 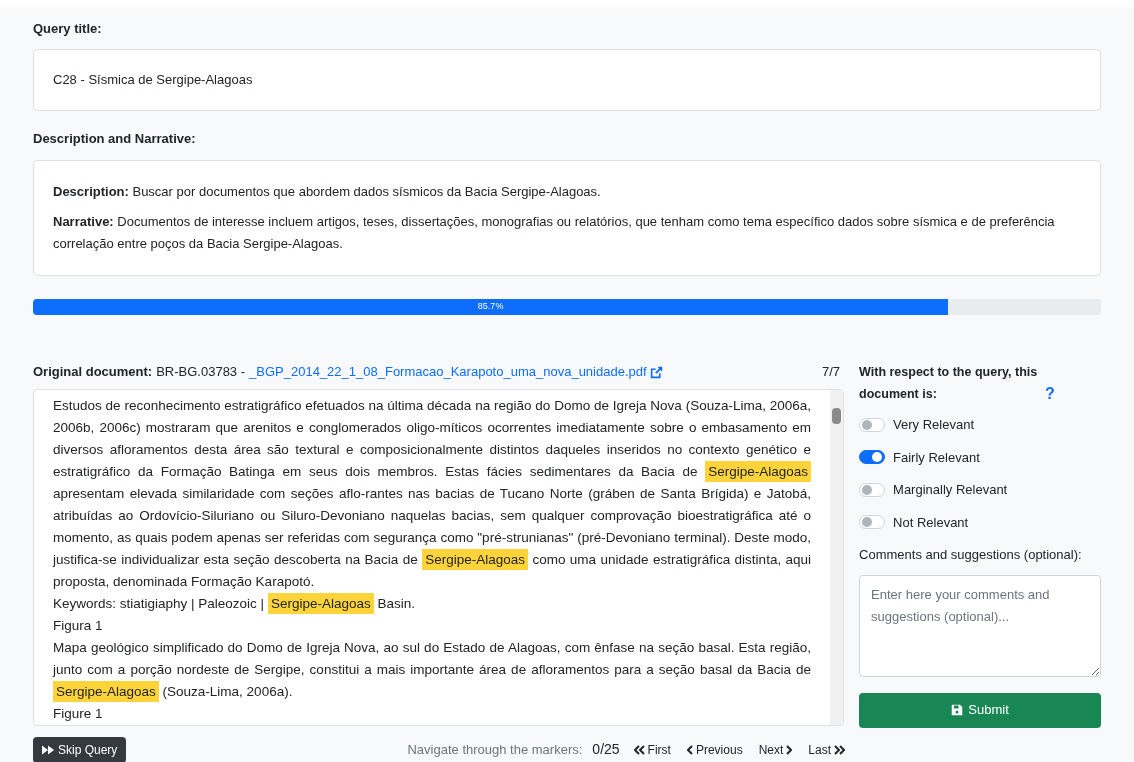 What do you see at coordinates (933, 425) in the screenshot?
I see `option-label: Very Relevant` at bounding box center [933, 425].